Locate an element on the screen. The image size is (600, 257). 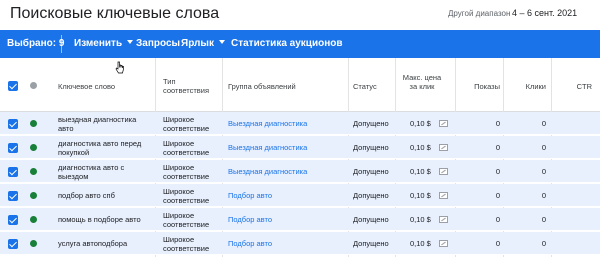
column-header-impressions: Показы is located at coordinates (477, 86).